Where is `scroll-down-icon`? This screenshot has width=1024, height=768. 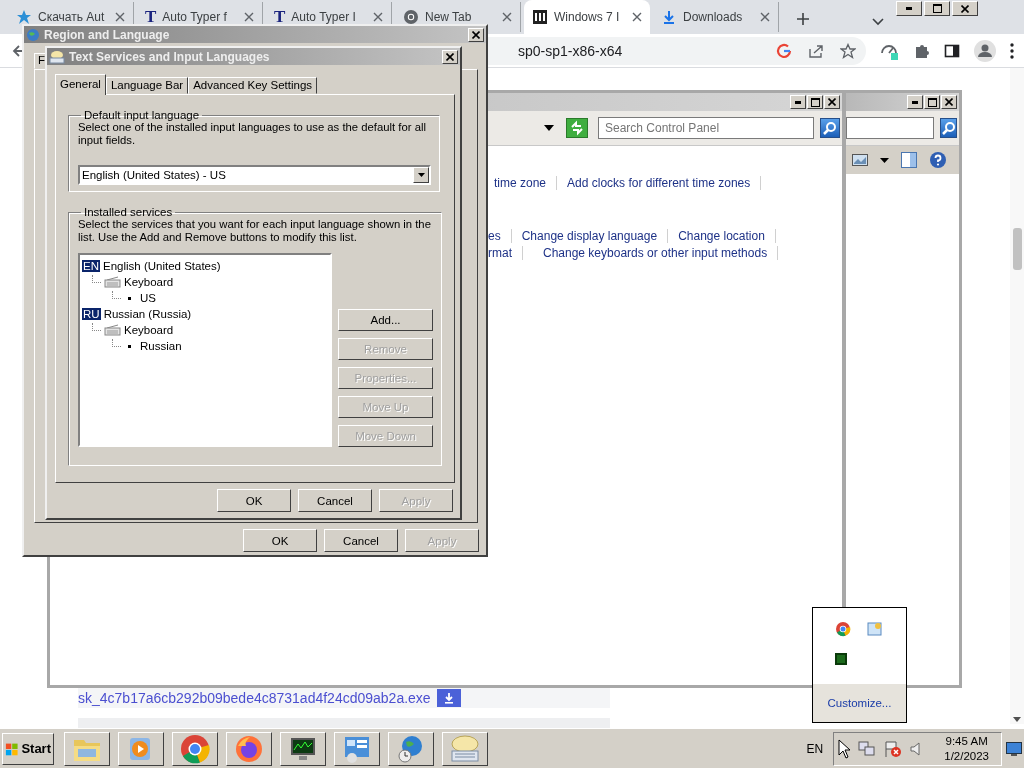 scroll-down-icon is located at coordinates (1017, 719).